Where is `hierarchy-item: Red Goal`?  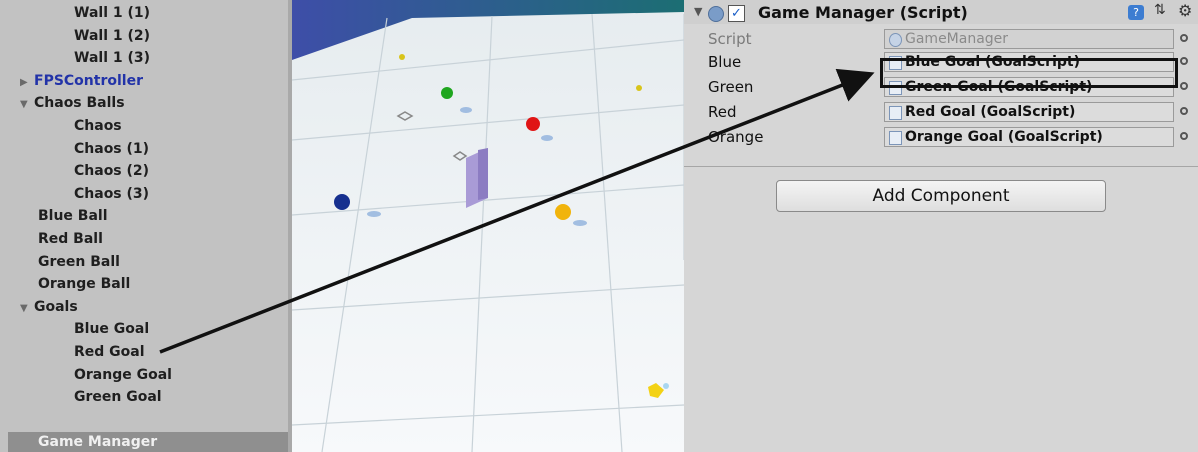
hierarchy-item: Red Goal is located at coordinates (109, 352).